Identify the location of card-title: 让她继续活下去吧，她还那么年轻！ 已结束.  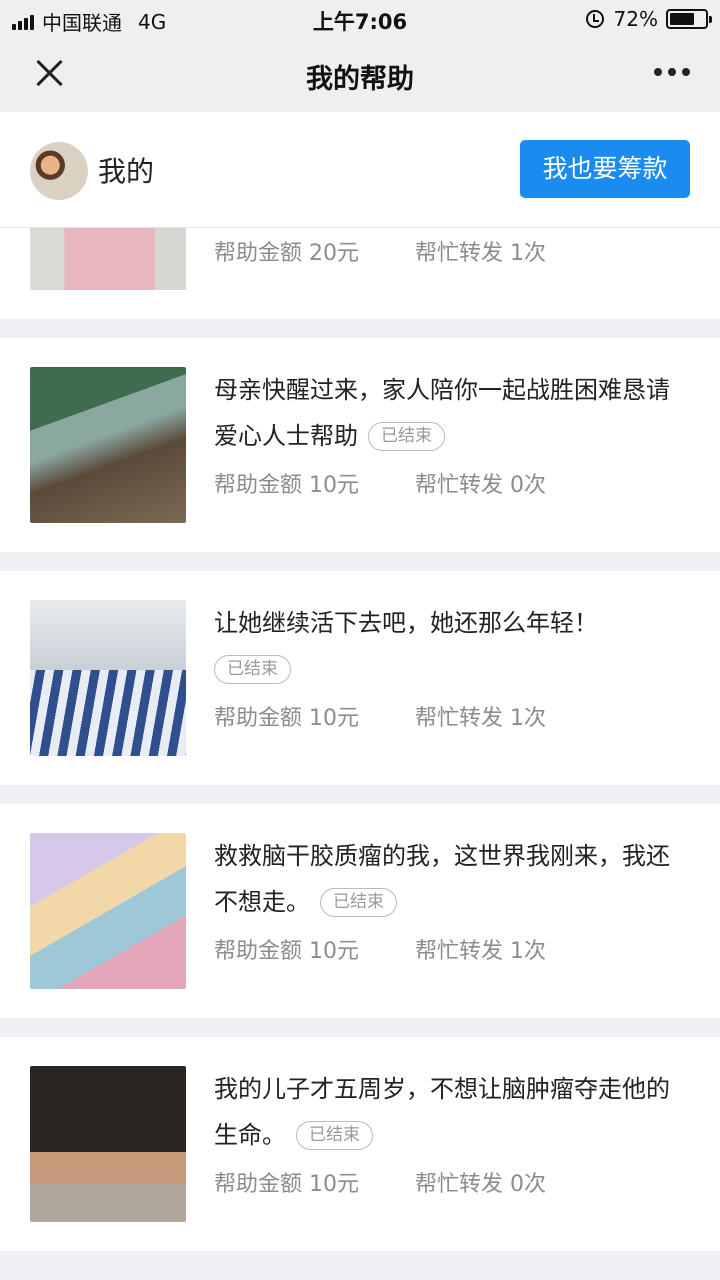
(444, 646).